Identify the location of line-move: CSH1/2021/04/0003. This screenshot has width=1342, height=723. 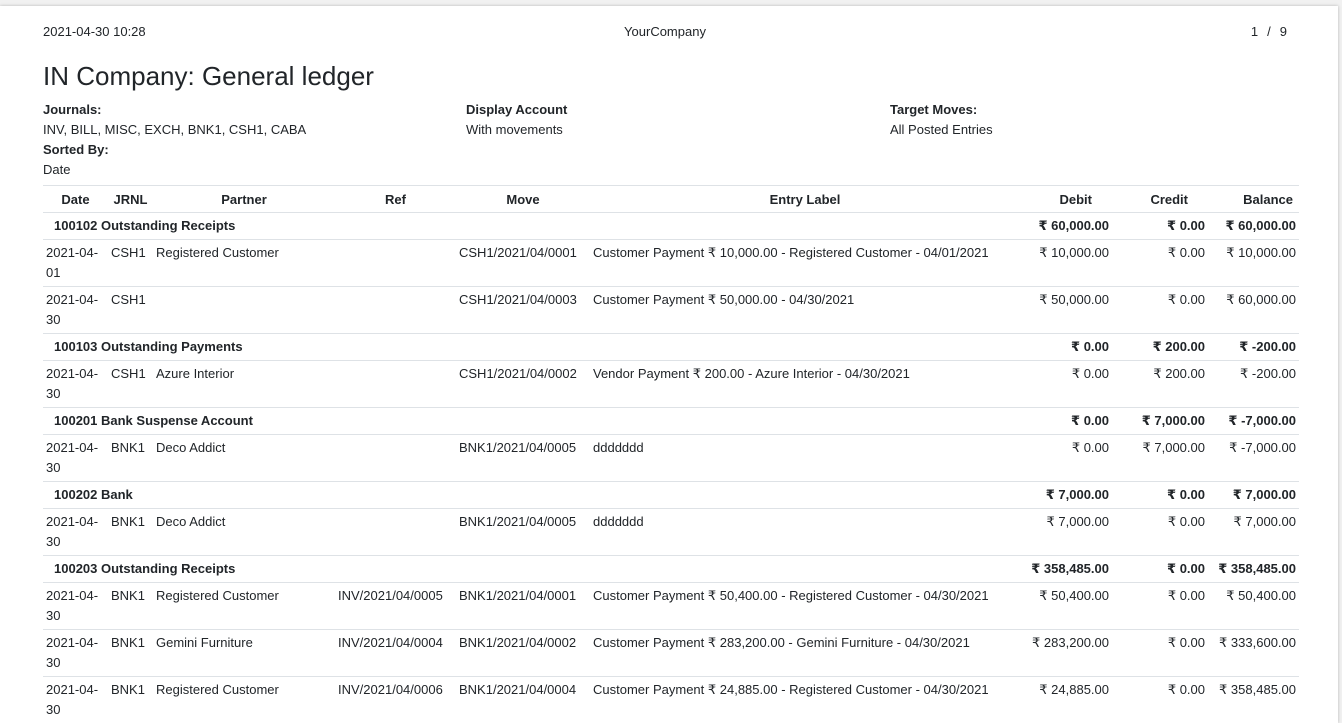
(523, 310).